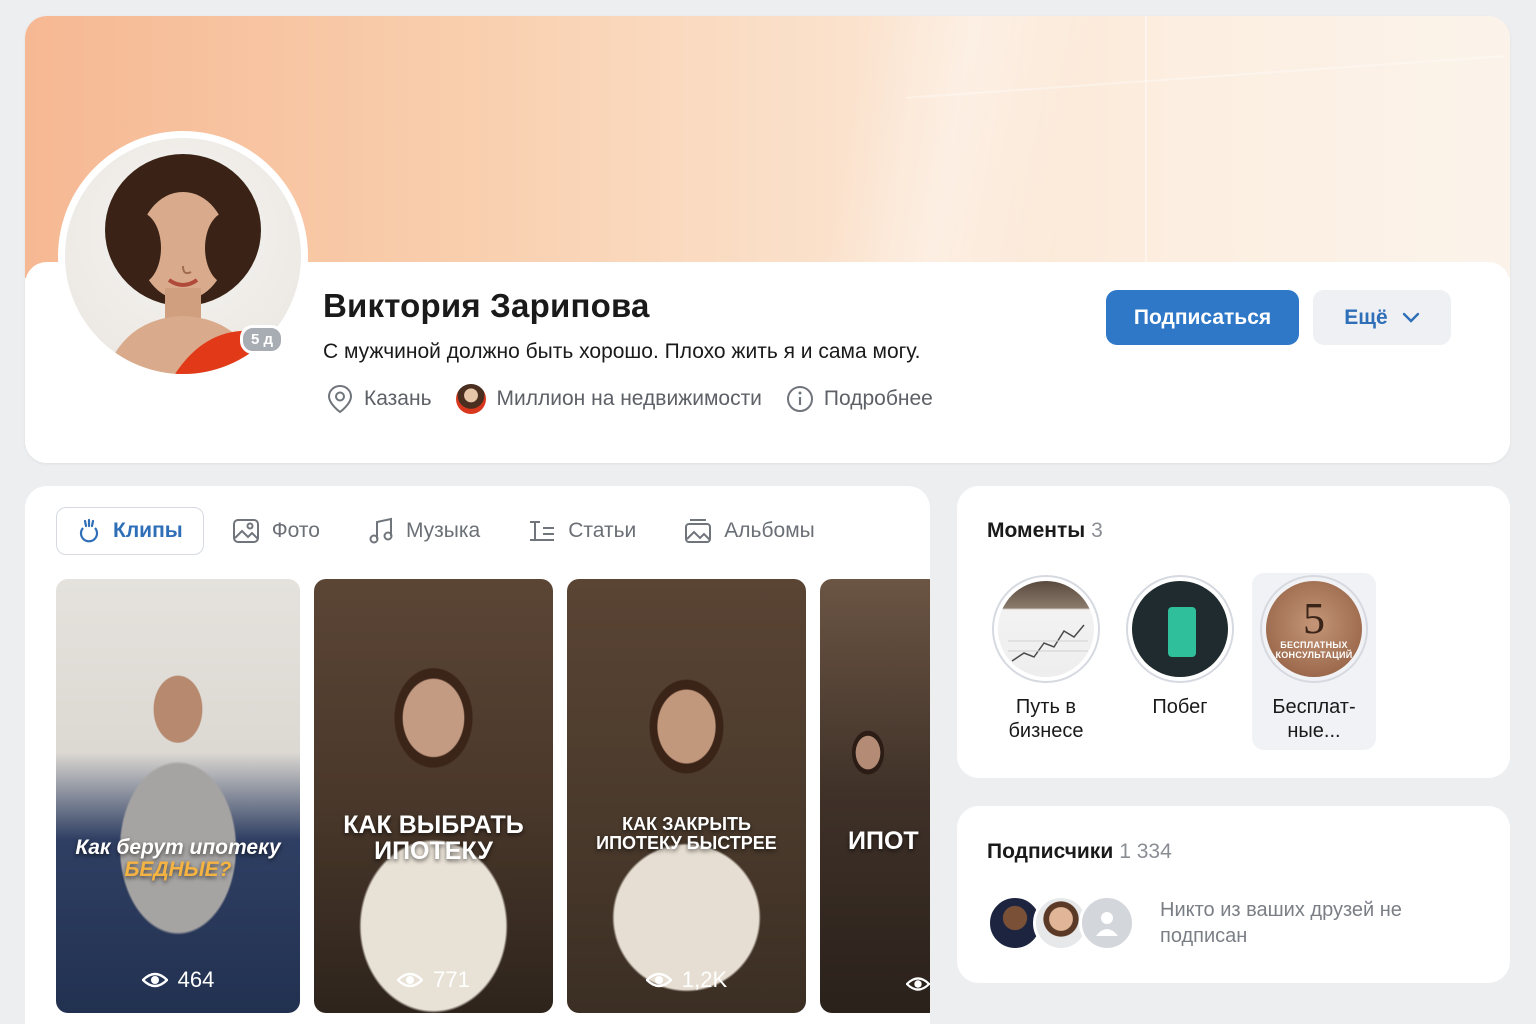 The width and height of the screenshot is (1536, 1024). Describe the element at coordinates (1180, 707) in the screenshot. I see `moment-label: Побег` at that location.